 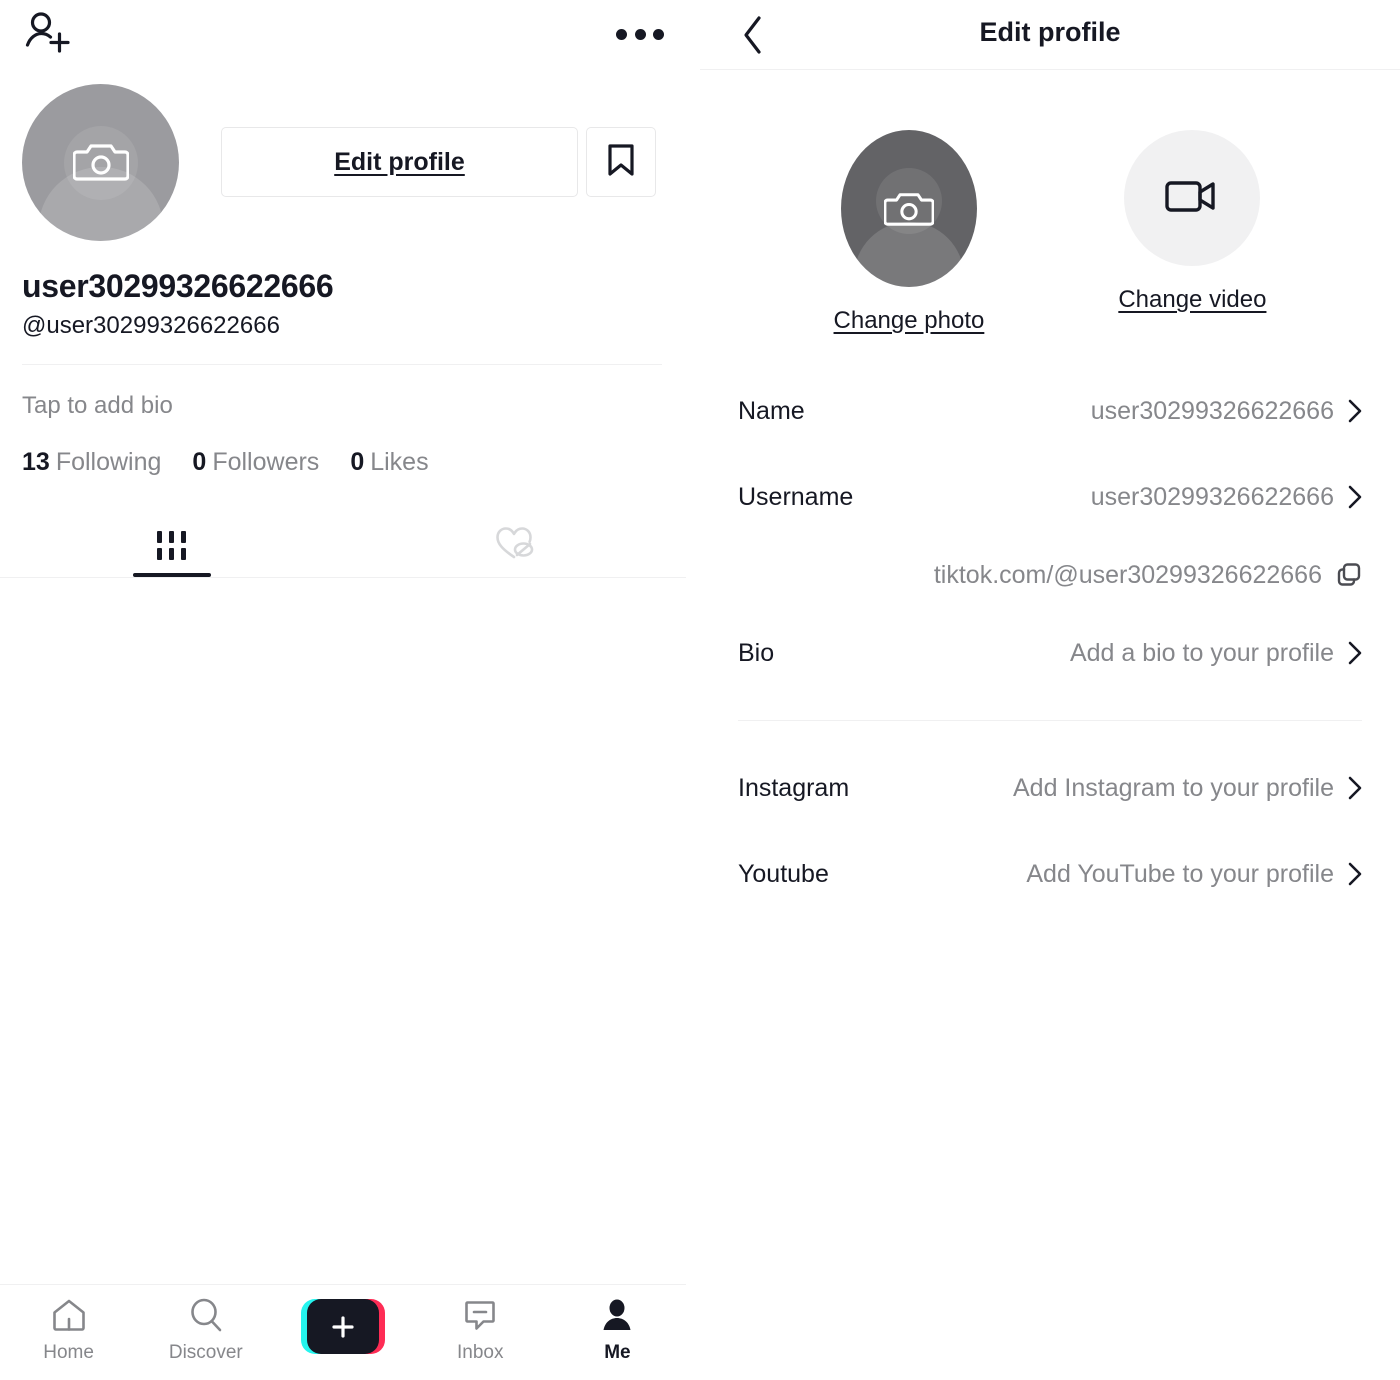 I want to click on nav-label-me: Me, so click(x=617, y=1352).